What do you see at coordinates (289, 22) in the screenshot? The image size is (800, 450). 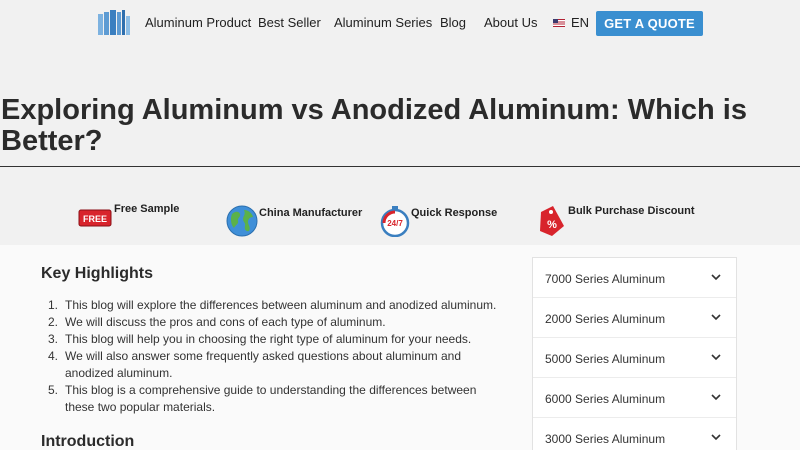 I see `nav-best-seller: Best Seller` at bounding box center [289, 22].